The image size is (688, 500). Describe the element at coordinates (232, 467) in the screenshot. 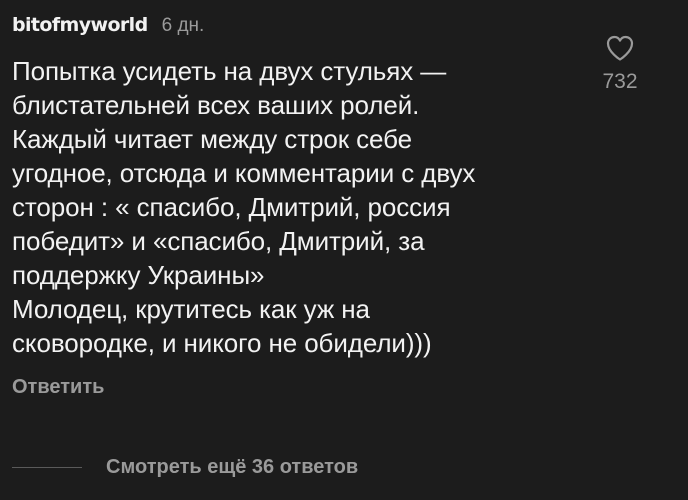

I see `view-more-replies-label: Смотреть ещё 36 ответов` at that location.